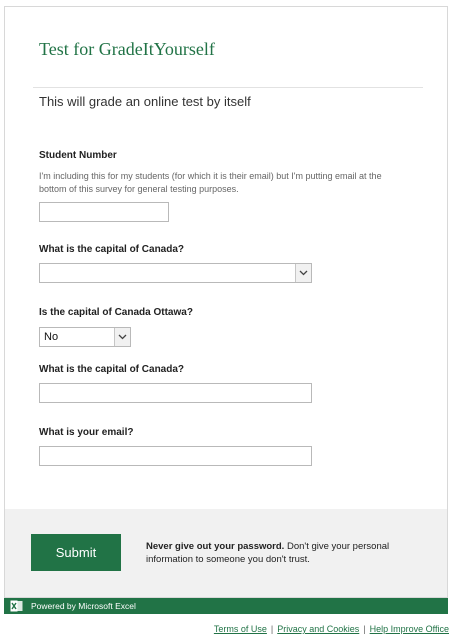 The height and width of the screenshot is (640, 453). I want to click on email-input, so click(175, 456).